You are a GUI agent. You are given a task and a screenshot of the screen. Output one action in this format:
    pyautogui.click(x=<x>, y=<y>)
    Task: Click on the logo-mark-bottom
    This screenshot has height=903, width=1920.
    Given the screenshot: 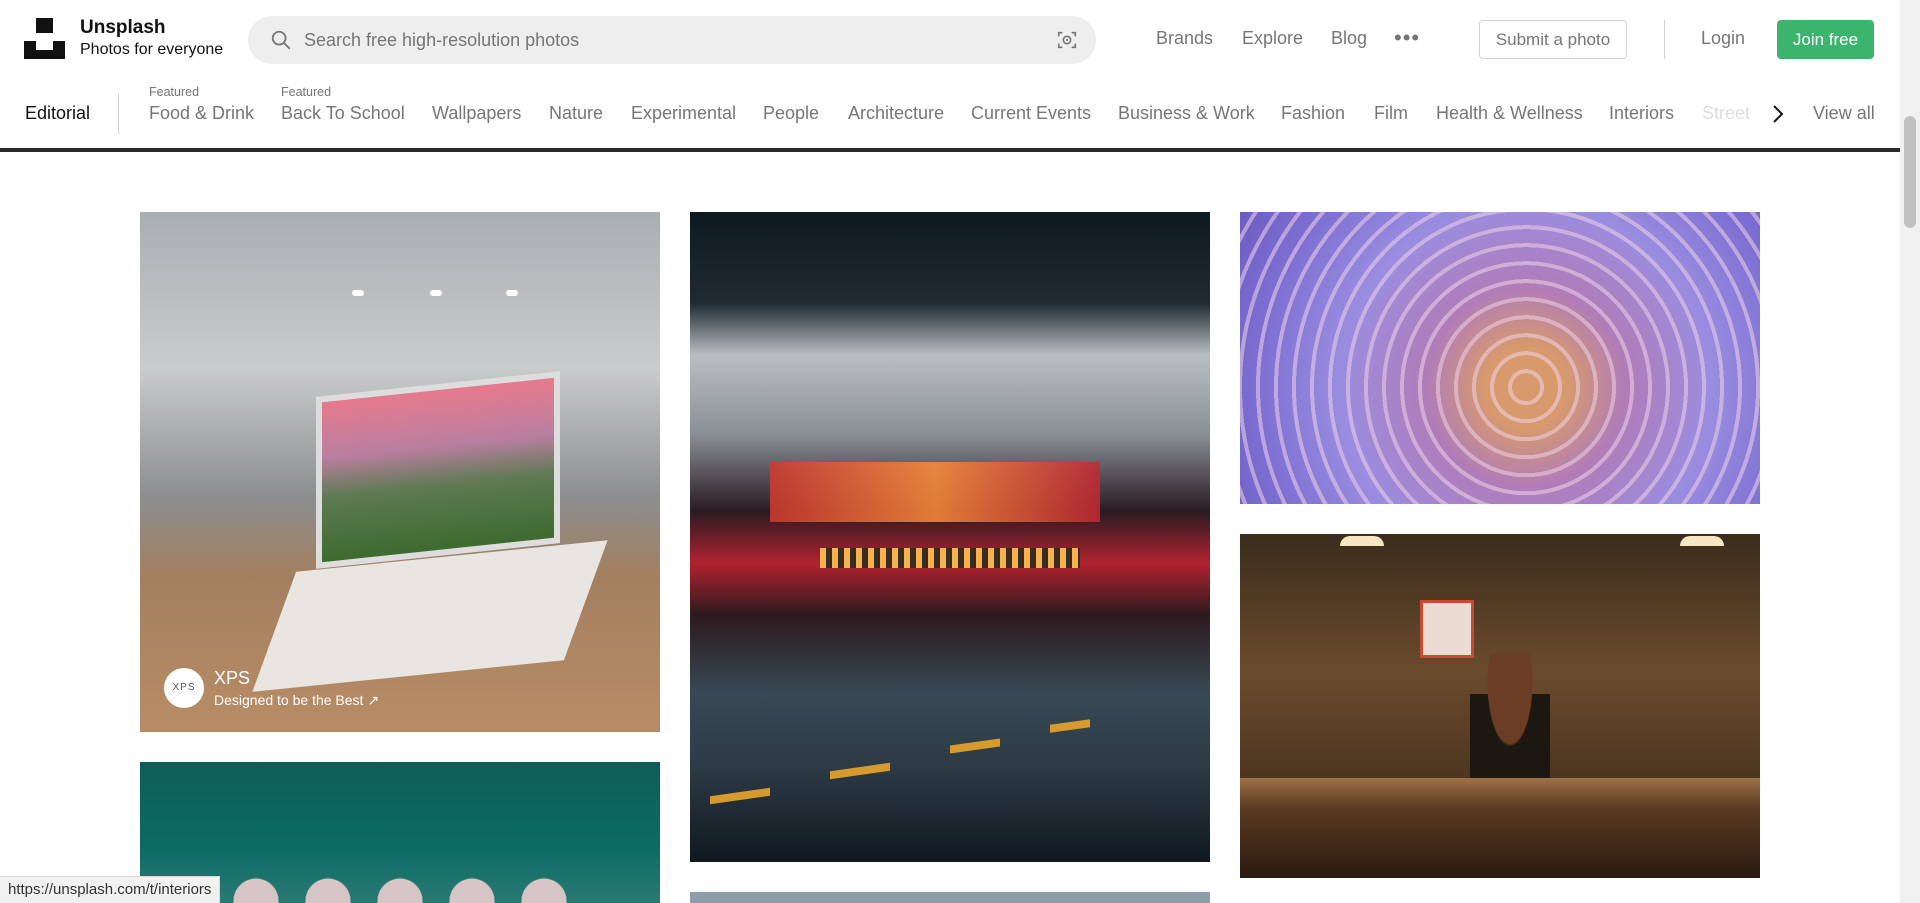 What is the action you would take?
    pyautogui.click(x=44, y=50)
    